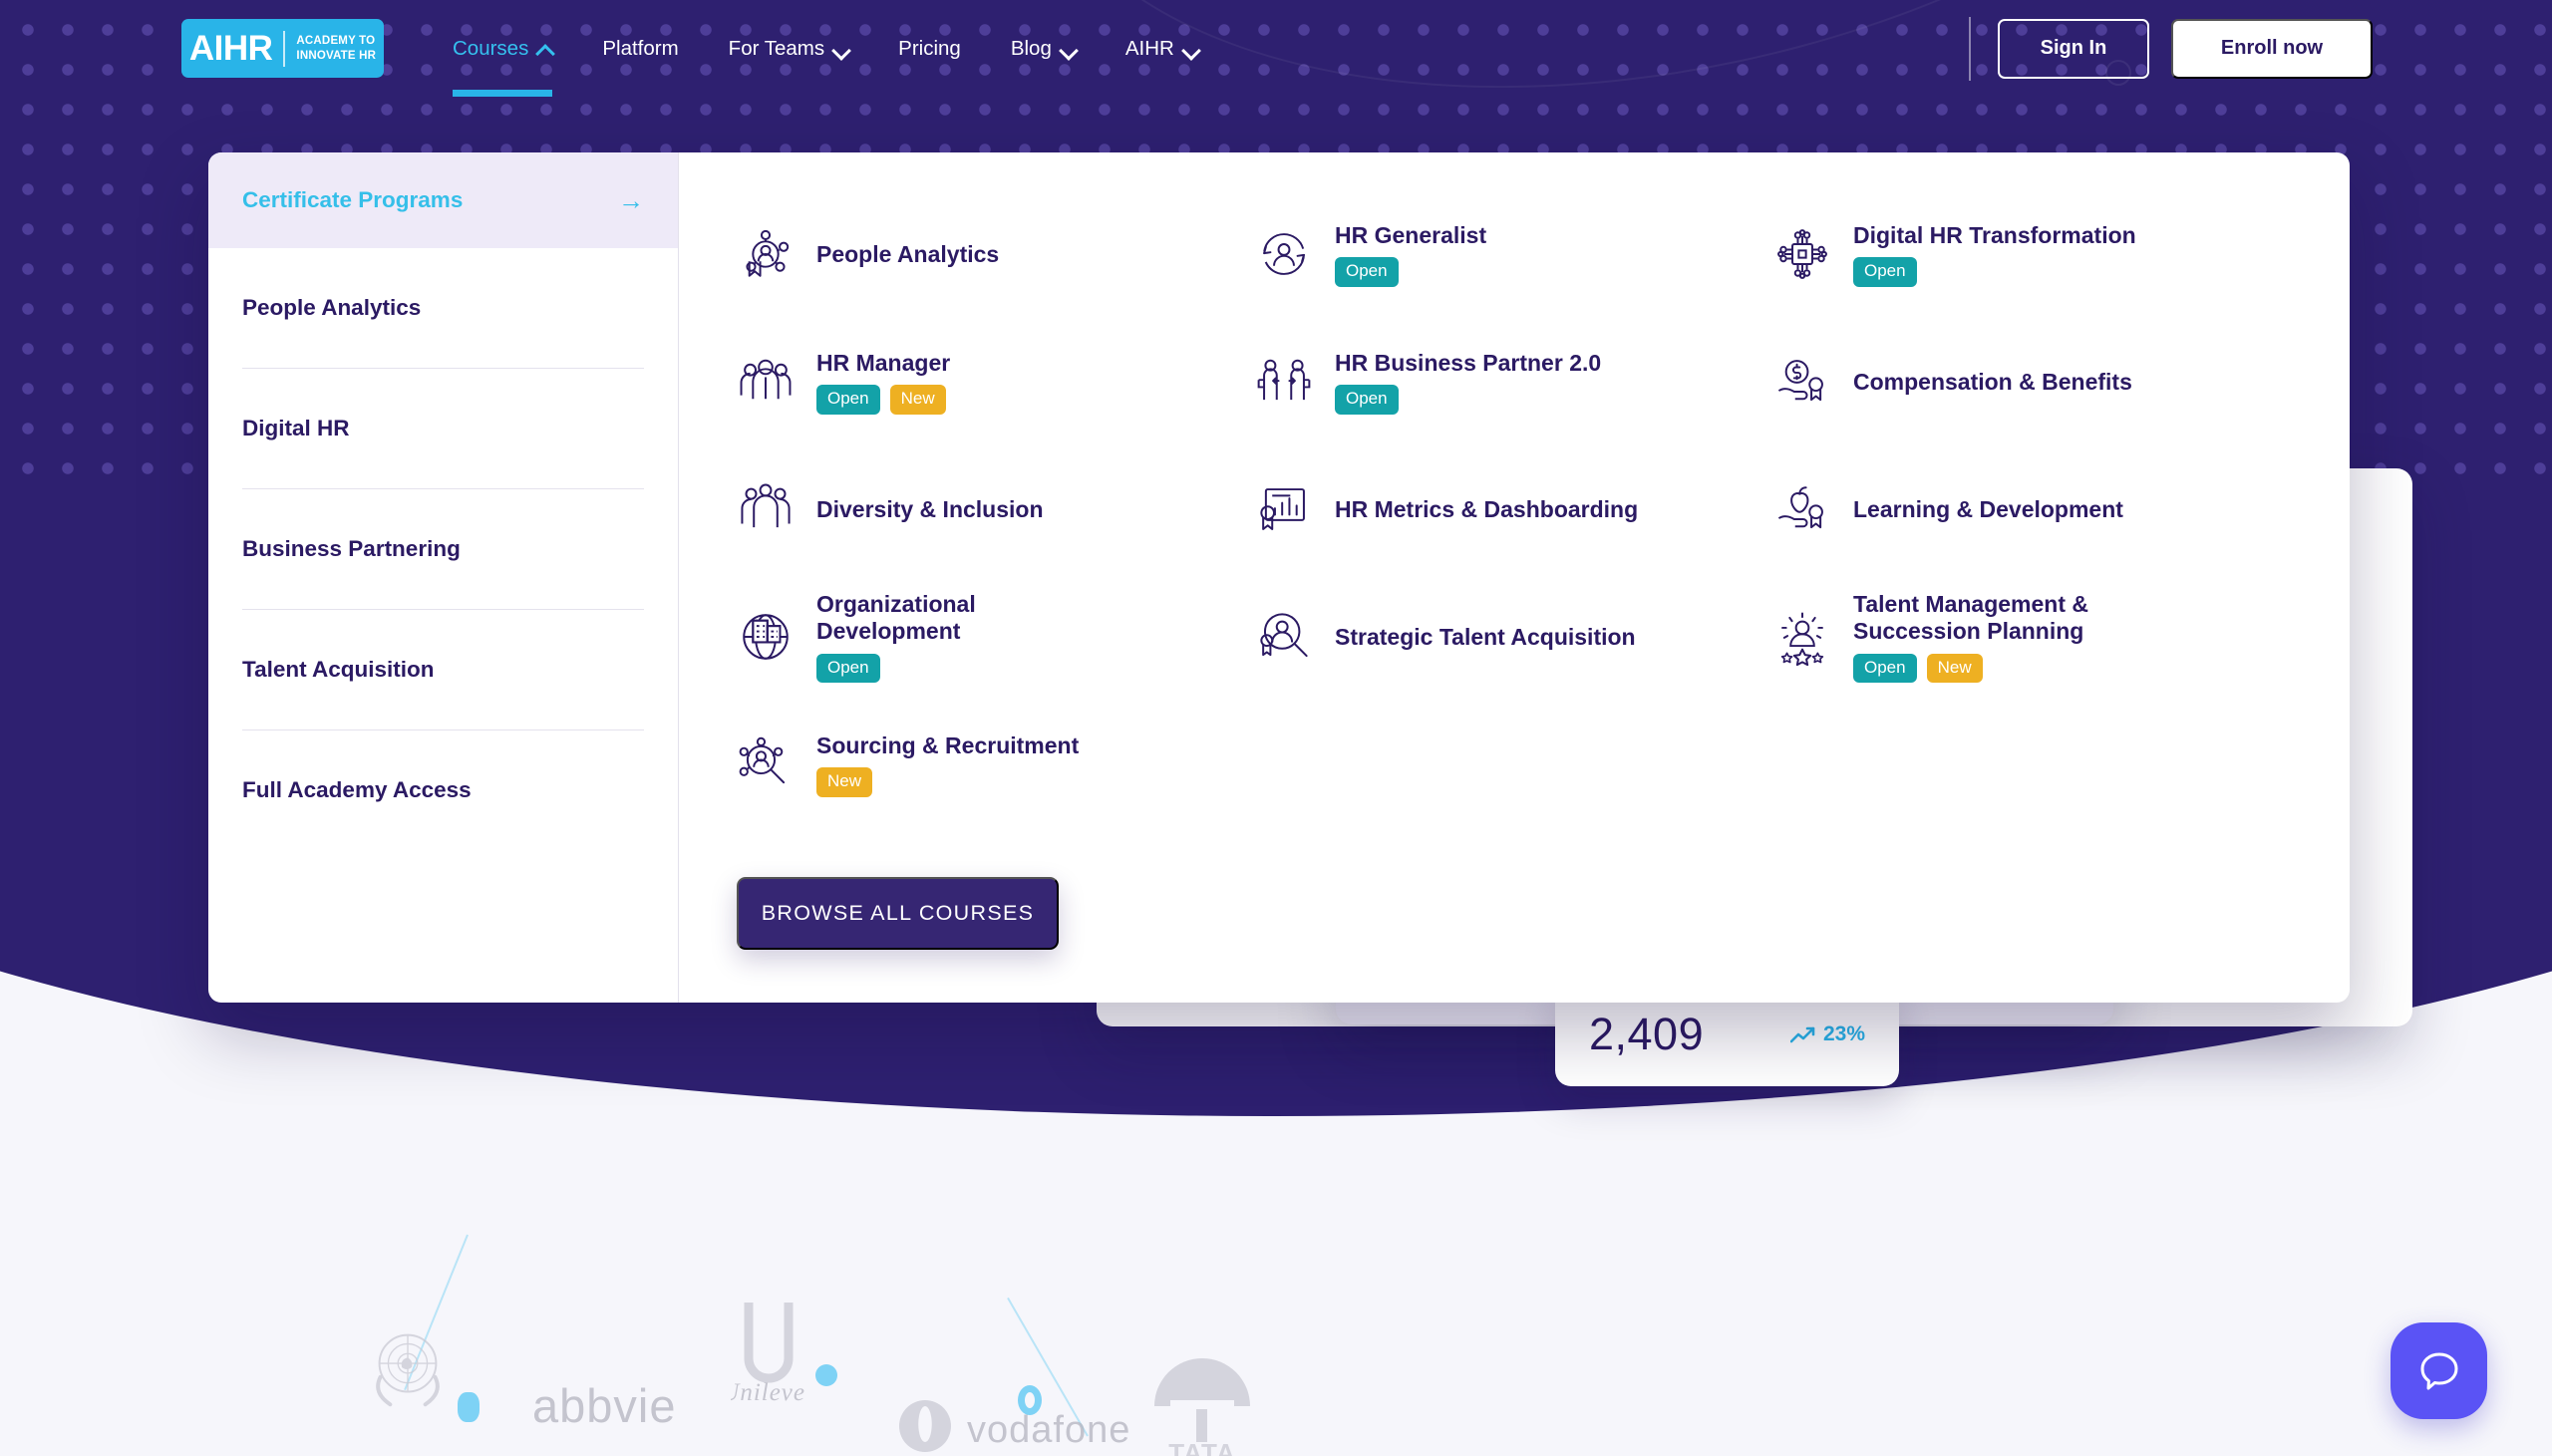  I want to click on course-item-sourcing-recruitment: Sourcing & Recruitment New, so click(996, 764).